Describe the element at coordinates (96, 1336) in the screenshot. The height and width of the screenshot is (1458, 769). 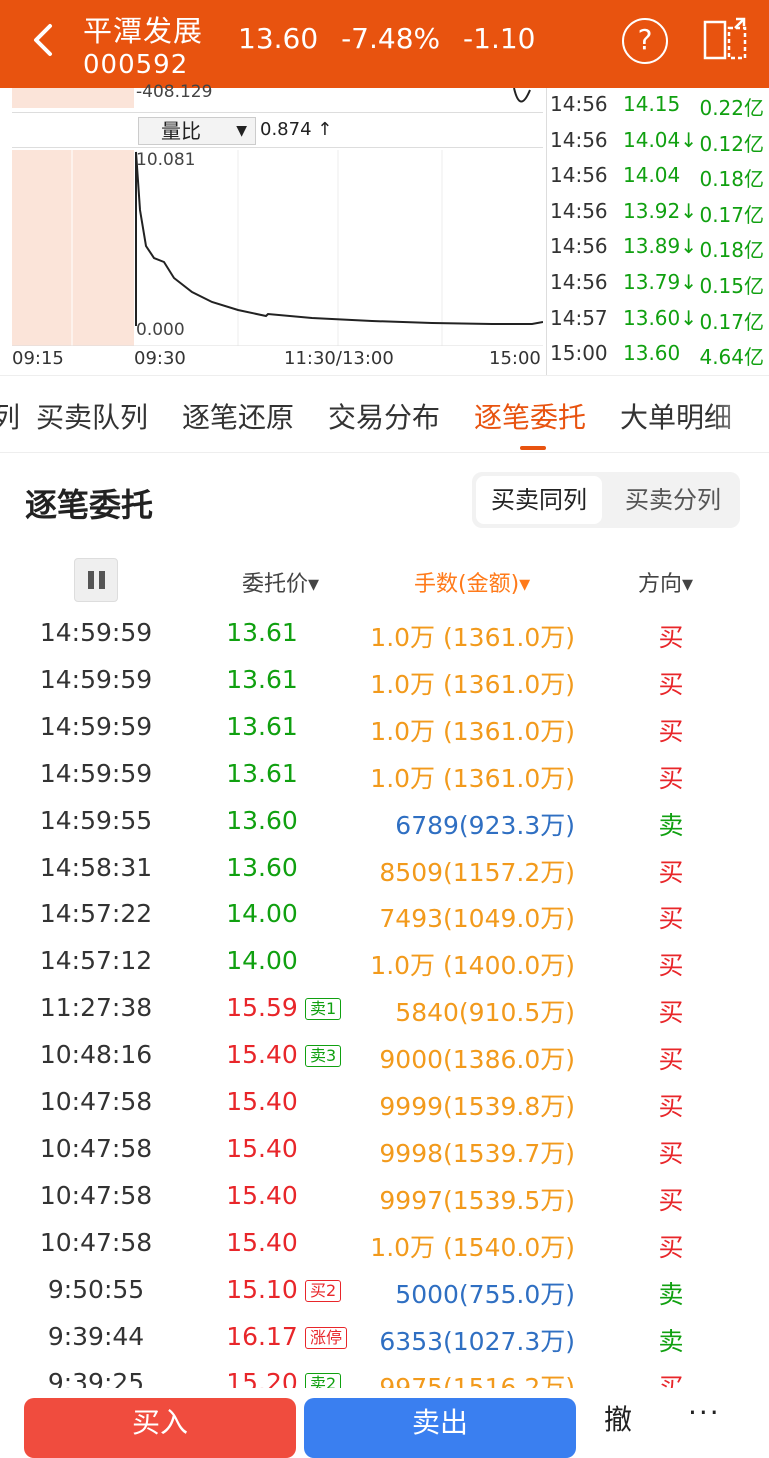
I see `order-time: 9:39:44` at that location.